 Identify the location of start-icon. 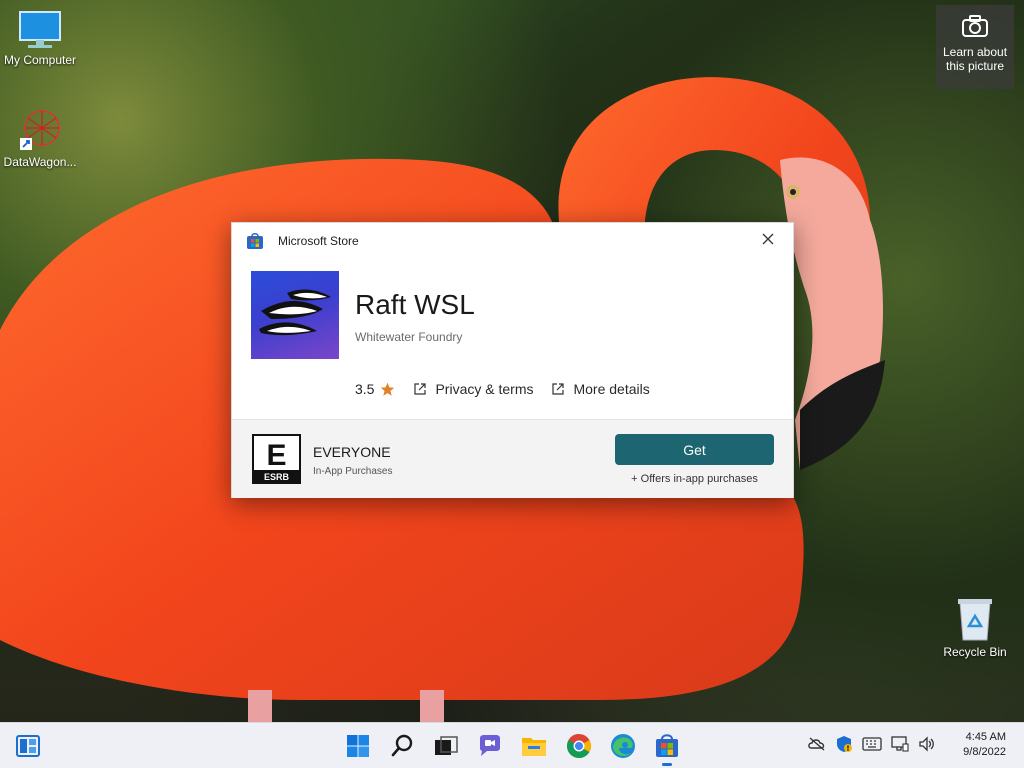
(358, 746).